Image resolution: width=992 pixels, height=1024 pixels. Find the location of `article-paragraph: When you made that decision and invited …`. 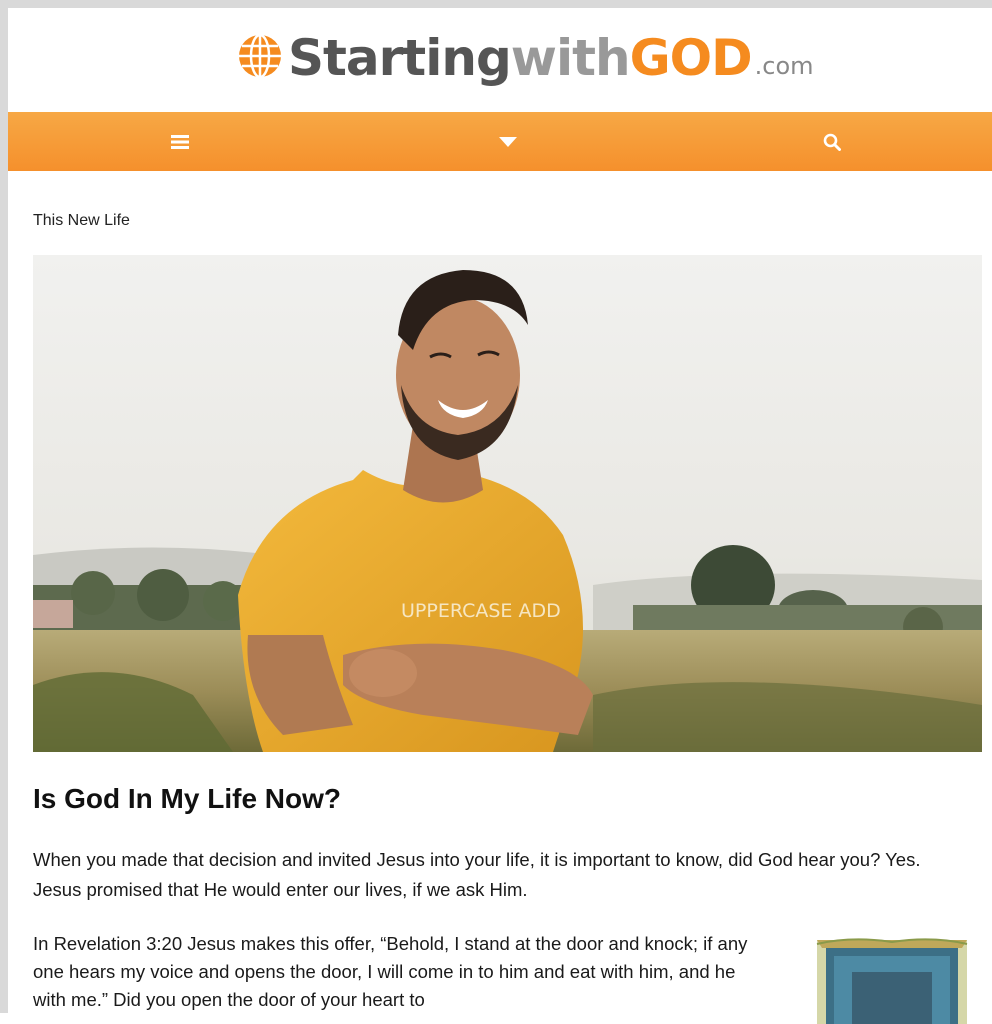

article-paragraph: When you made that decision and invited … is located at coordinates (477, 874).